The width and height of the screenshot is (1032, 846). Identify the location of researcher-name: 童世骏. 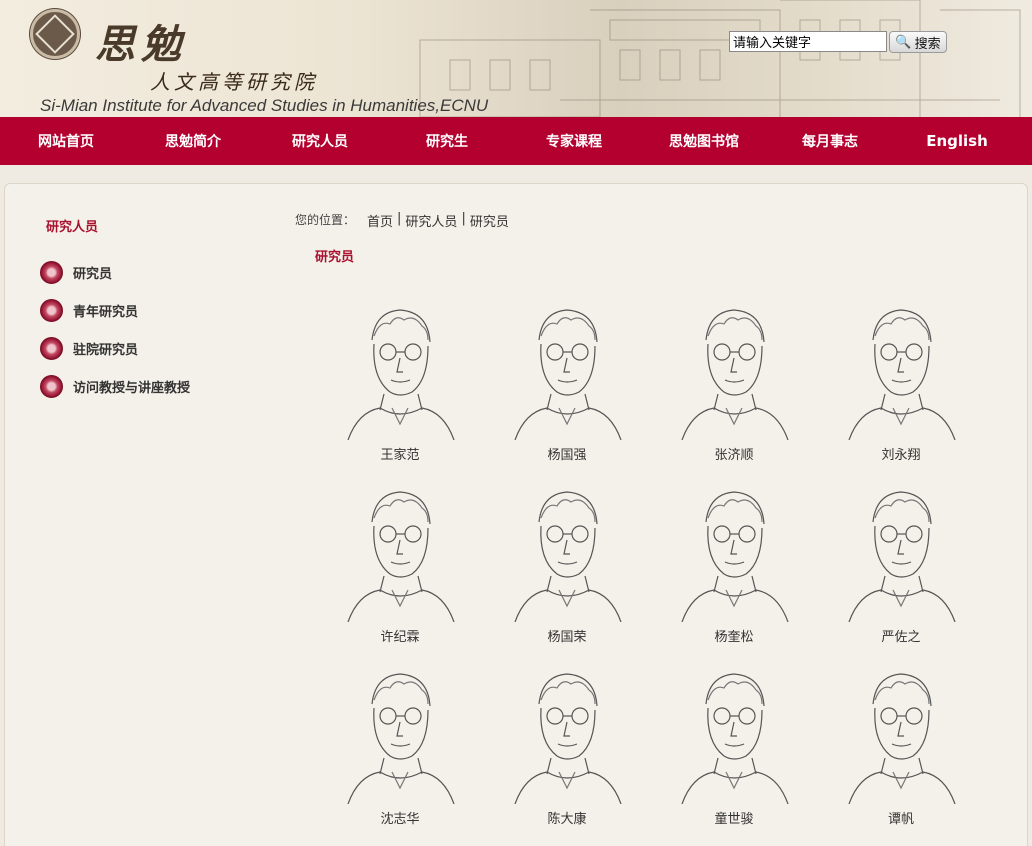
(734, 817).